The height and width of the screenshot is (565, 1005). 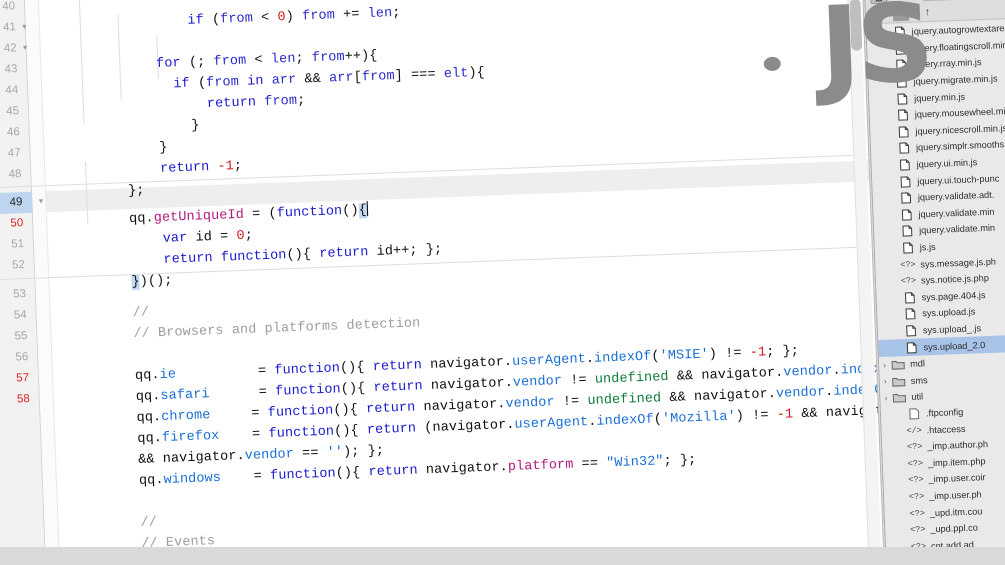 I want to click on site-select: ▼, so click(x=956, y=1).